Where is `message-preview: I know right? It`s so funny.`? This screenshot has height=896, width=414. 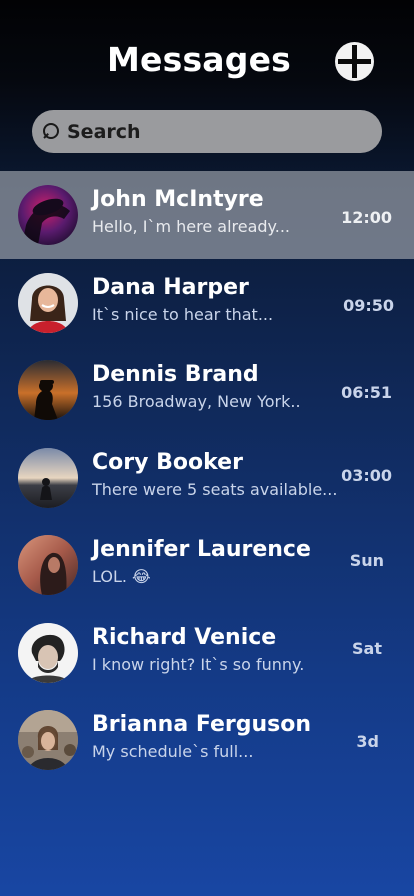
message-preview: I know right? It`s so funny. is located at coordinates (198, 664).